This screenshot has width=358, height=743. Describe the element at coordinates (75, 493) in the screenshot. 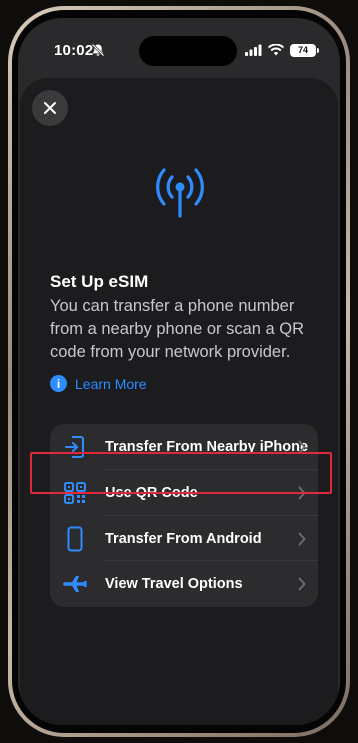

I see `qr-code-icon` at that location.